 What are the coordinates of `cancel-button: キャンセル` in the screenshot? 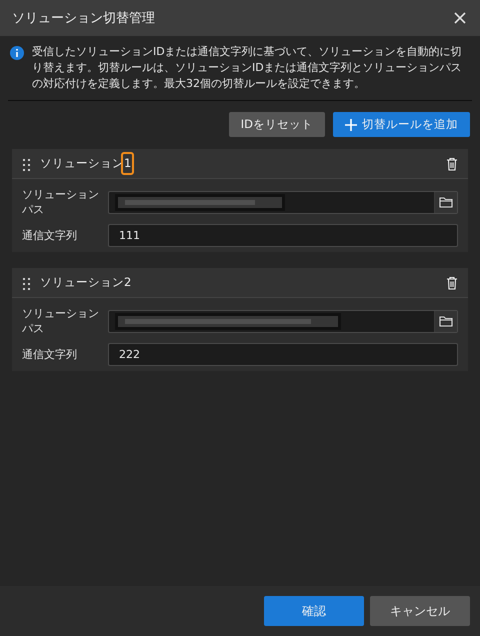 It's located at (420, 611).